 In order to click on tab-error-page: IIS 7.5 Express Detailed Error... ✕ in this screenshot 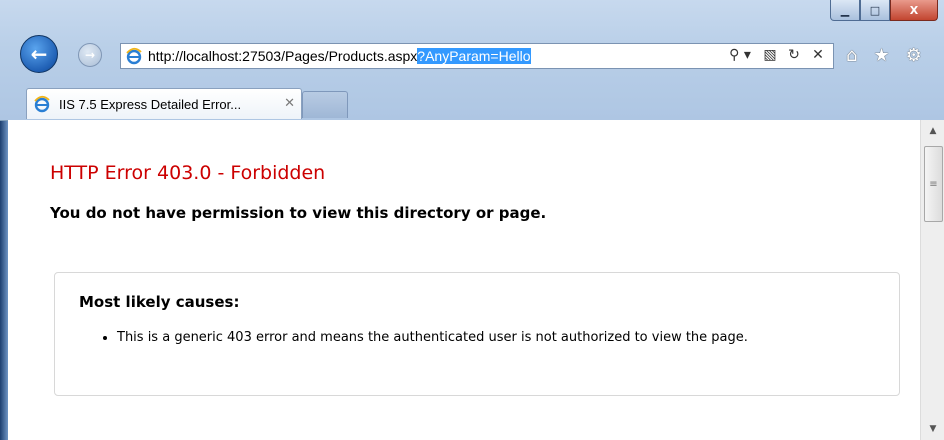, I will do `click(164, 103)`.